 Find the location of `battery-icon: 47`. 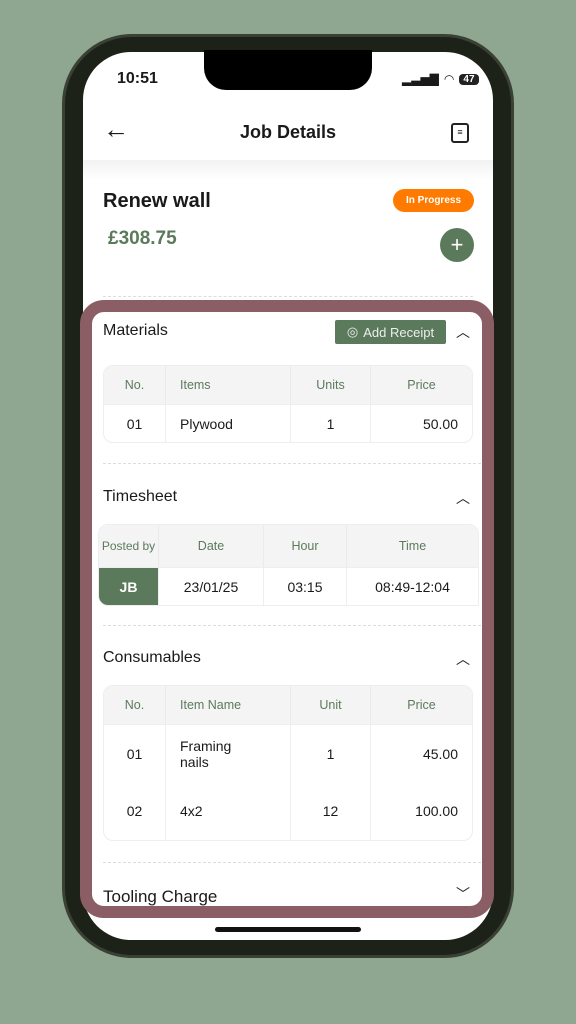

battery-icon: 47 is located at coordinates (469, 79).